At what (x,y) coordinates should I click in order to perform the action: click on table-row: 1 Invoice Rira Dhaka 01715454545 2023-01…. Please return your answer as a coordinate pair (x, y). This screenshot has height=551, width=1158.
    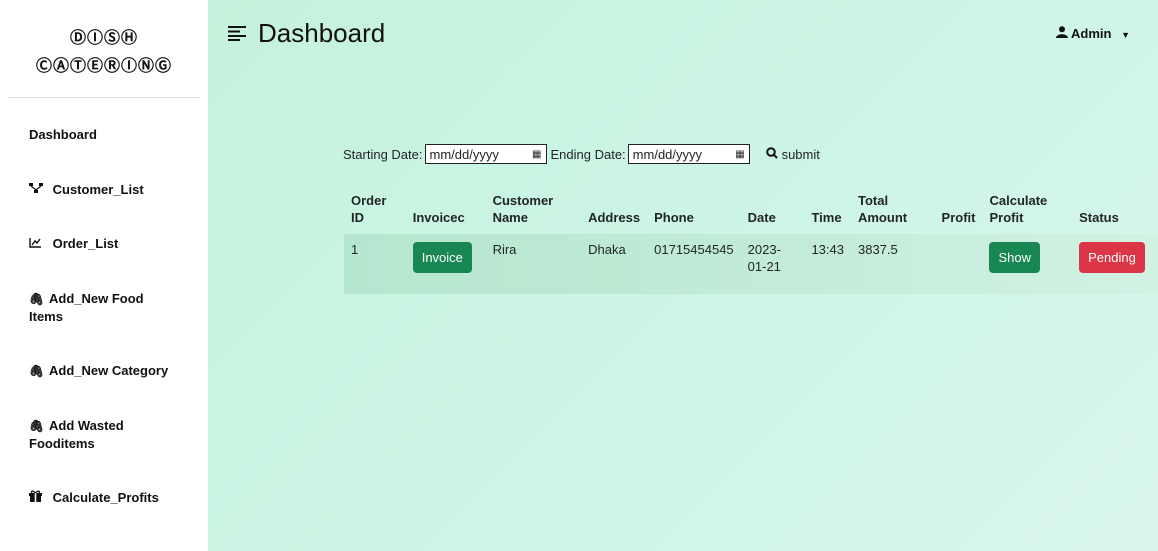
    Looking at the image, I should click on (751, 264).